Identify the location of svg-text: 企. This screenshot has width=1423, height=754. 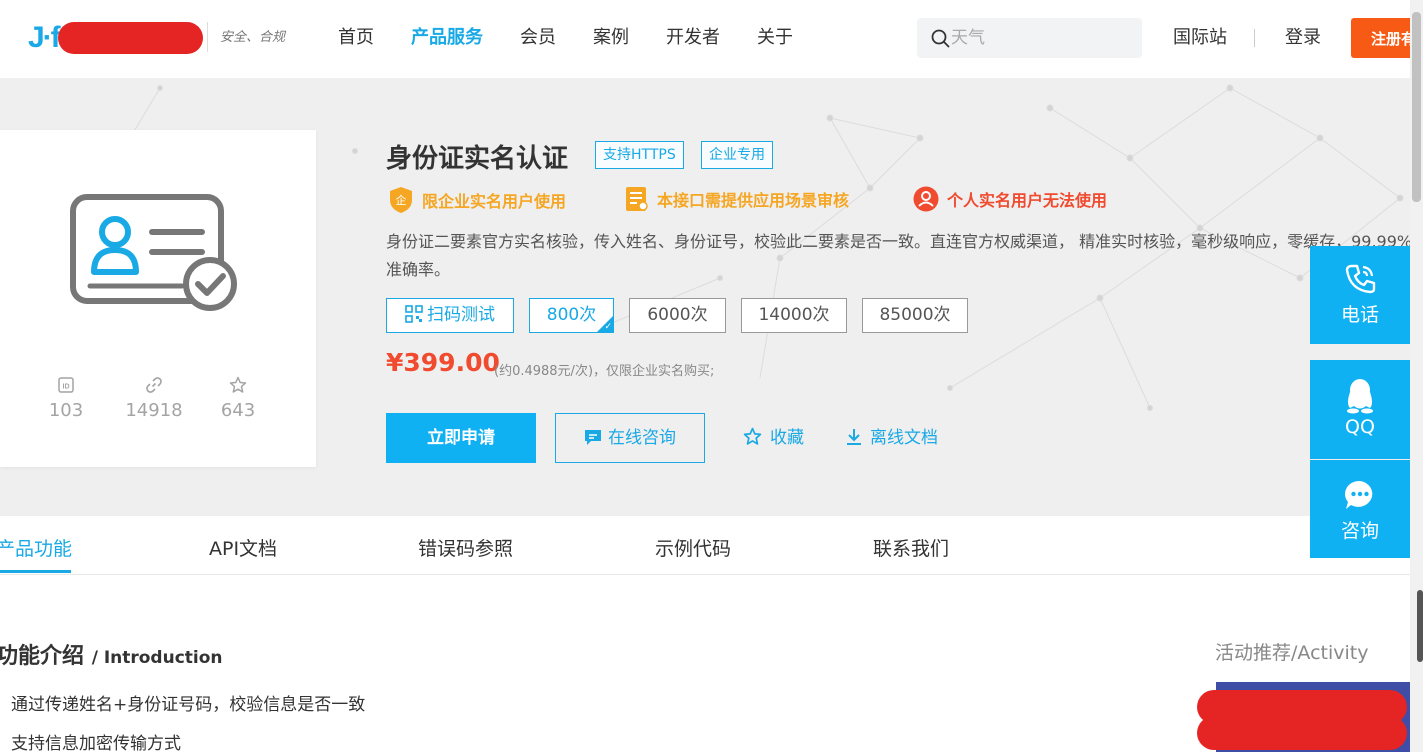
(401, 200).